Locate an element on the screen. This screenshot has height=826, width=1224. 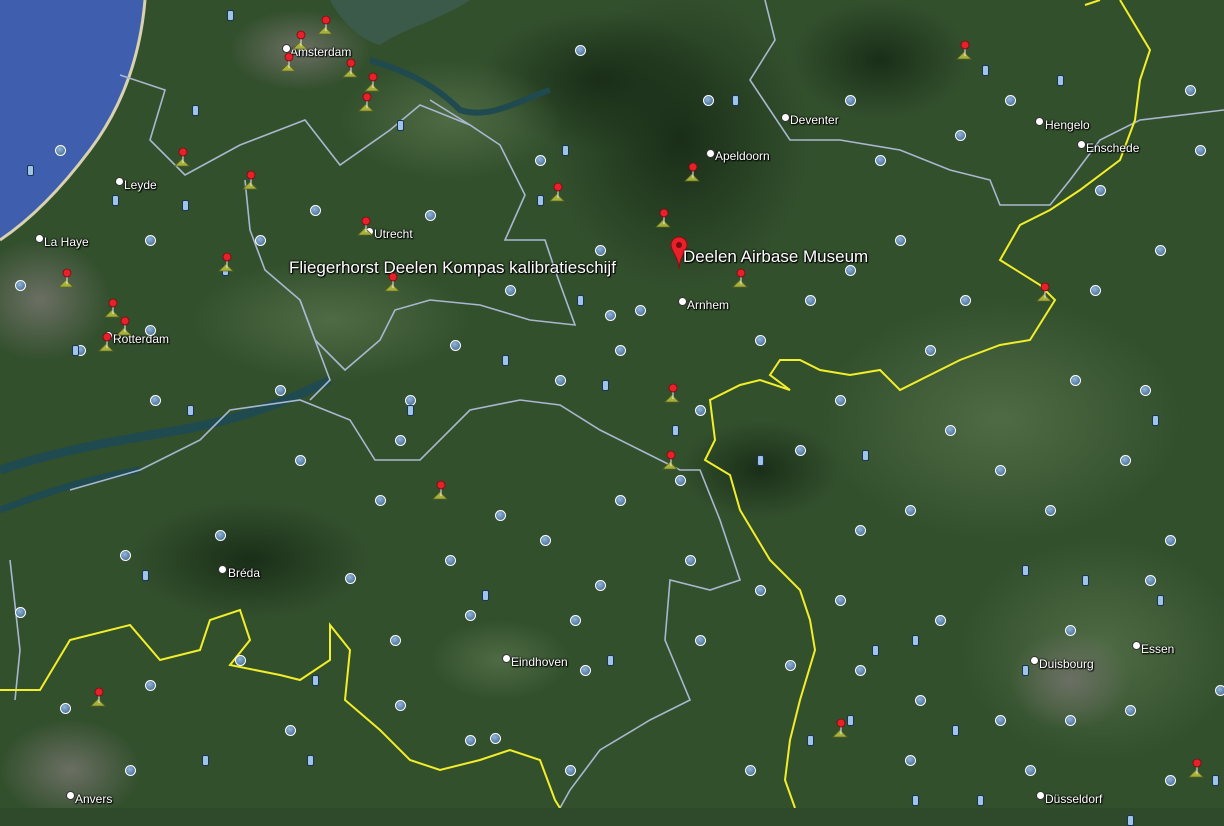
city-dot-deventer is located at coordinates (785, 117).